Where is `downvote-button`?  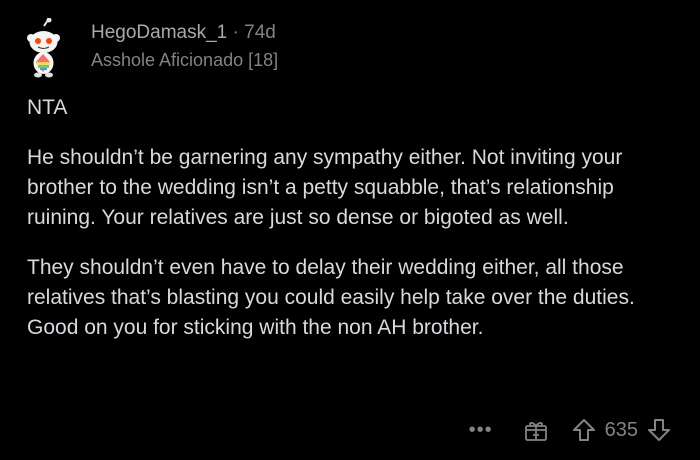
downvote-button is located at coordinates (659, 430).